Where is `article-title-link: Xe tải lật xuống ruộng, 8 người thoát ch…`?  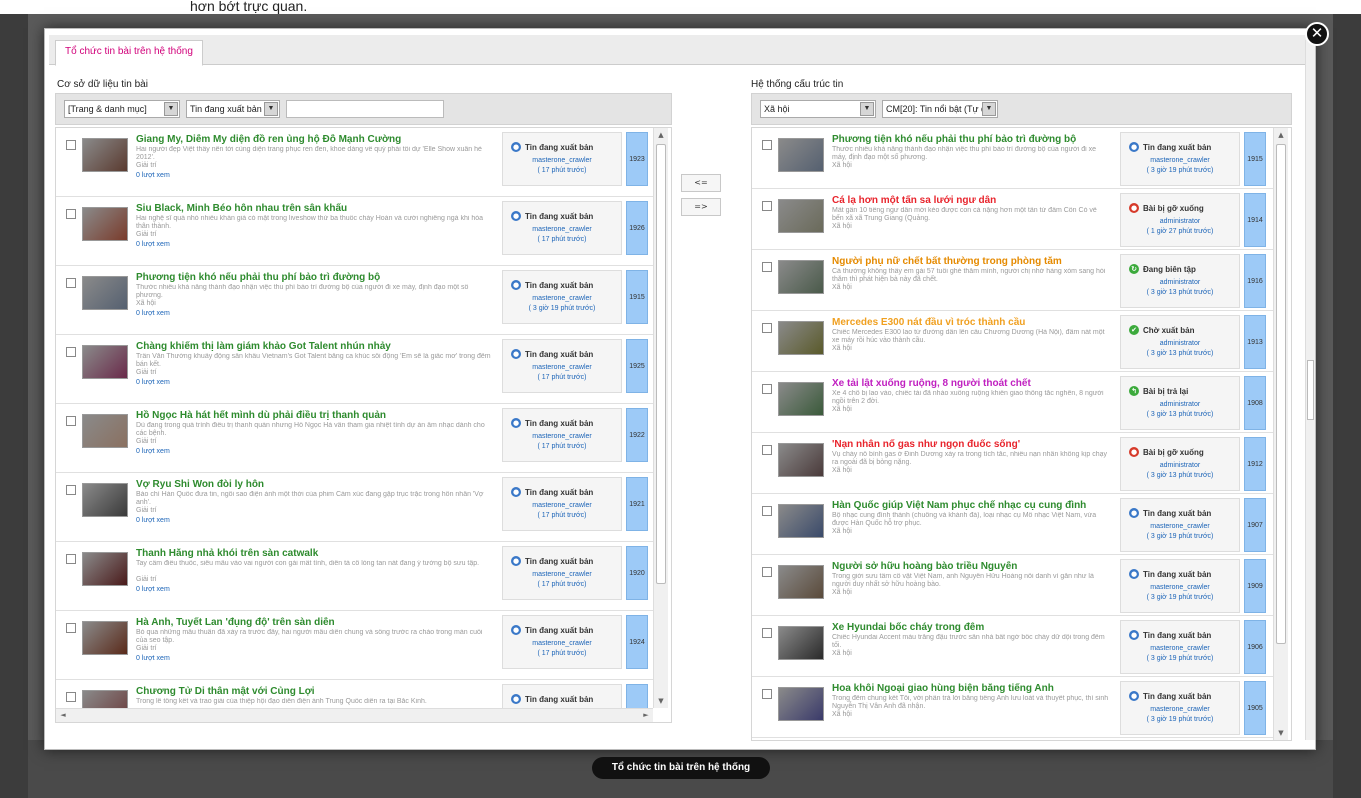
article-title-link: Xe tải lật xuống ruộng, 8 người thoát ch… is located at coordinates (973, 383).